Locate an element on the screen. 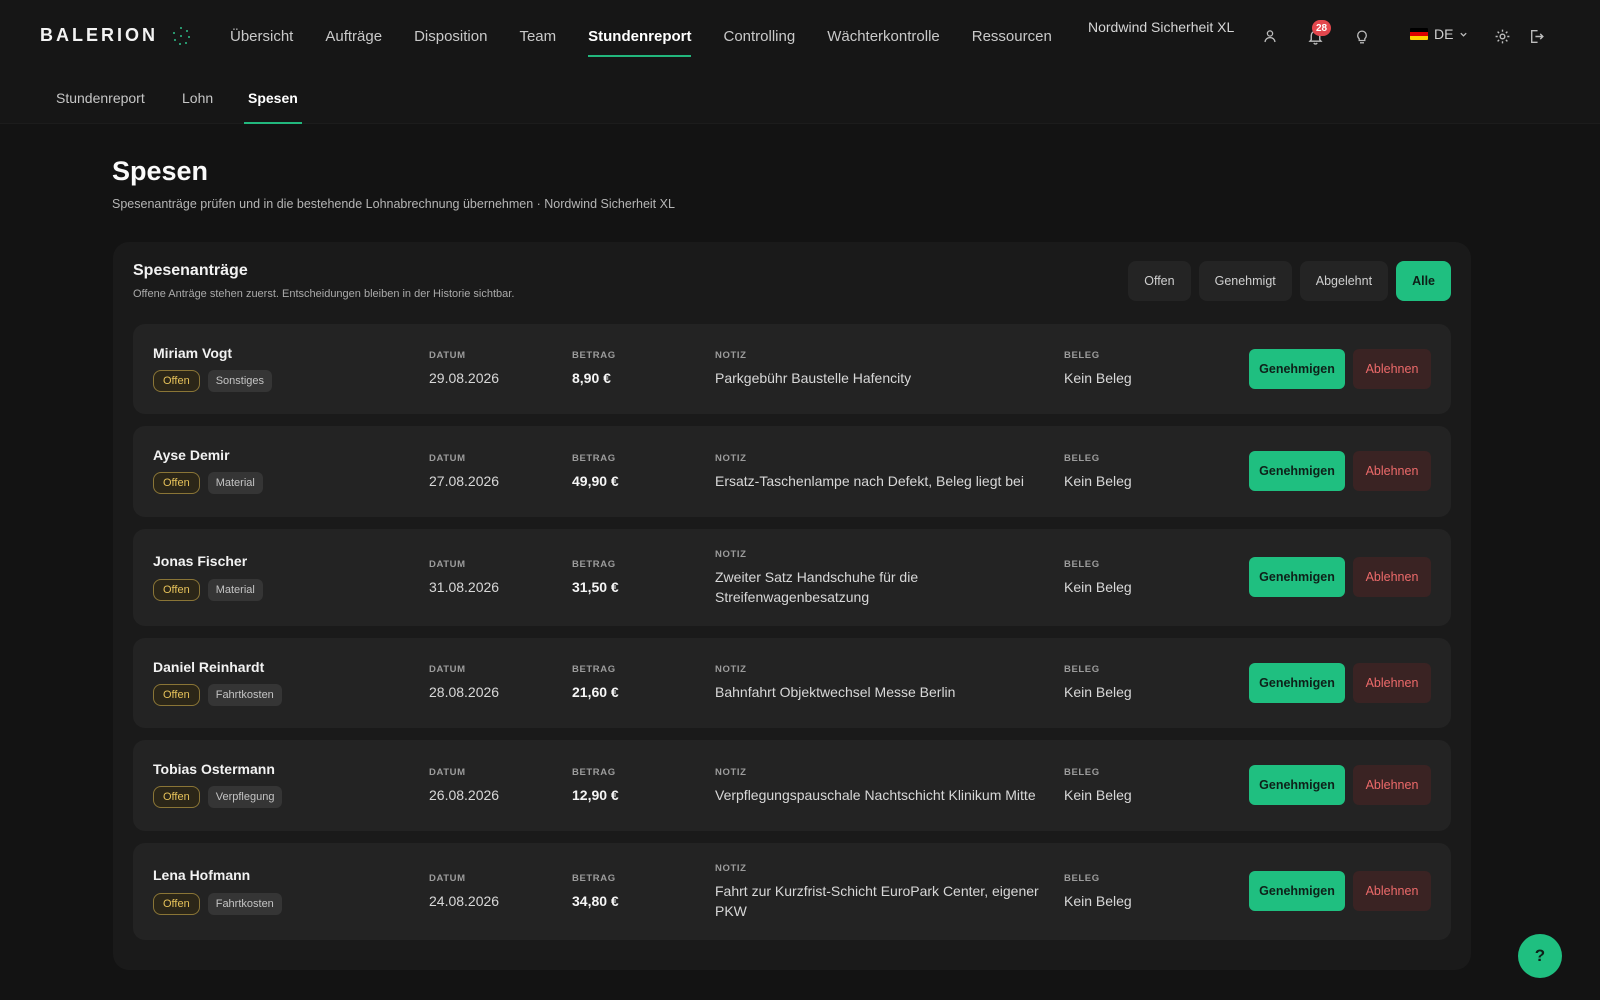  amount-field: BETRAG 21,60 € is located at coordinates (595, 683).